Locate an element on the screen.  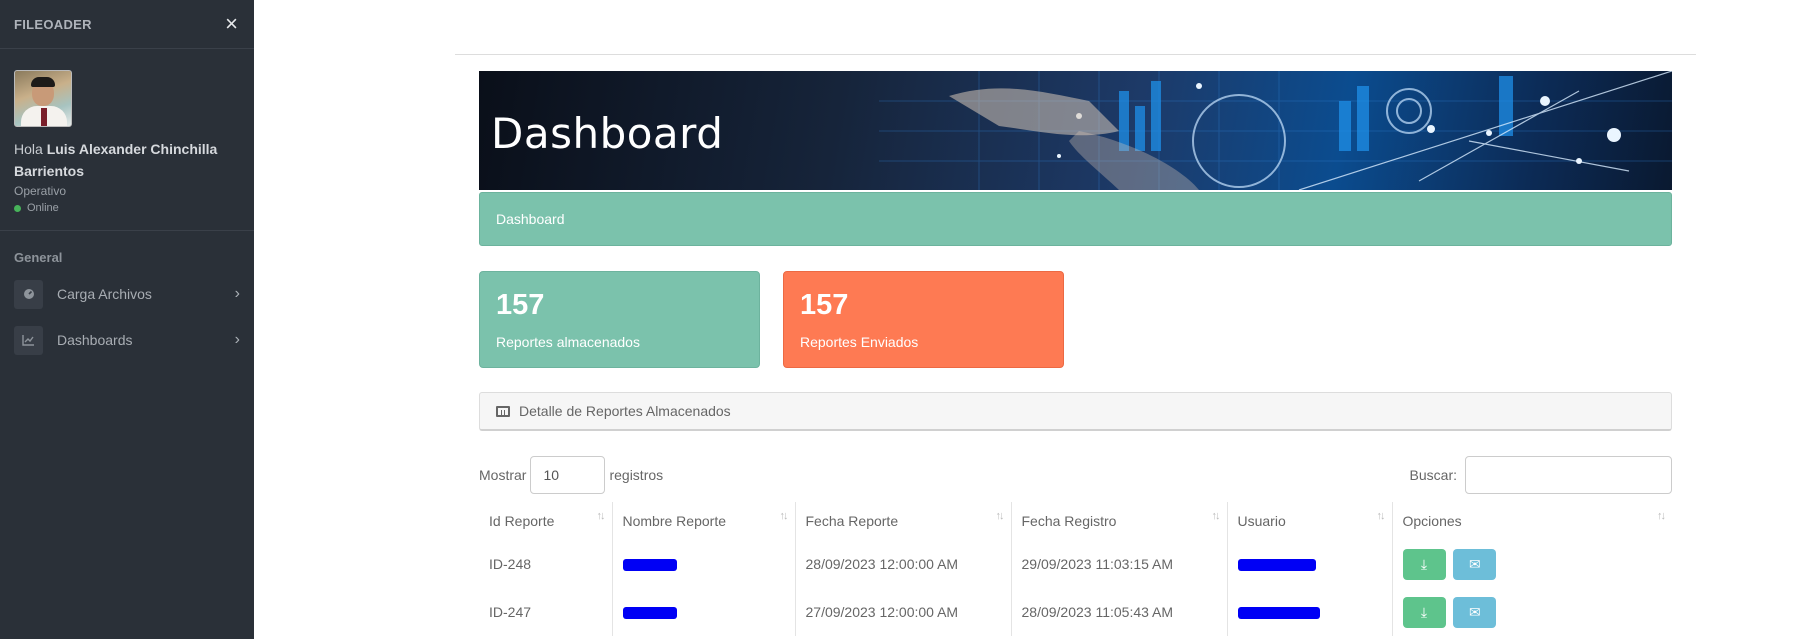
sidebar-item-label: Dashboards is located at coordinates (95, 340).